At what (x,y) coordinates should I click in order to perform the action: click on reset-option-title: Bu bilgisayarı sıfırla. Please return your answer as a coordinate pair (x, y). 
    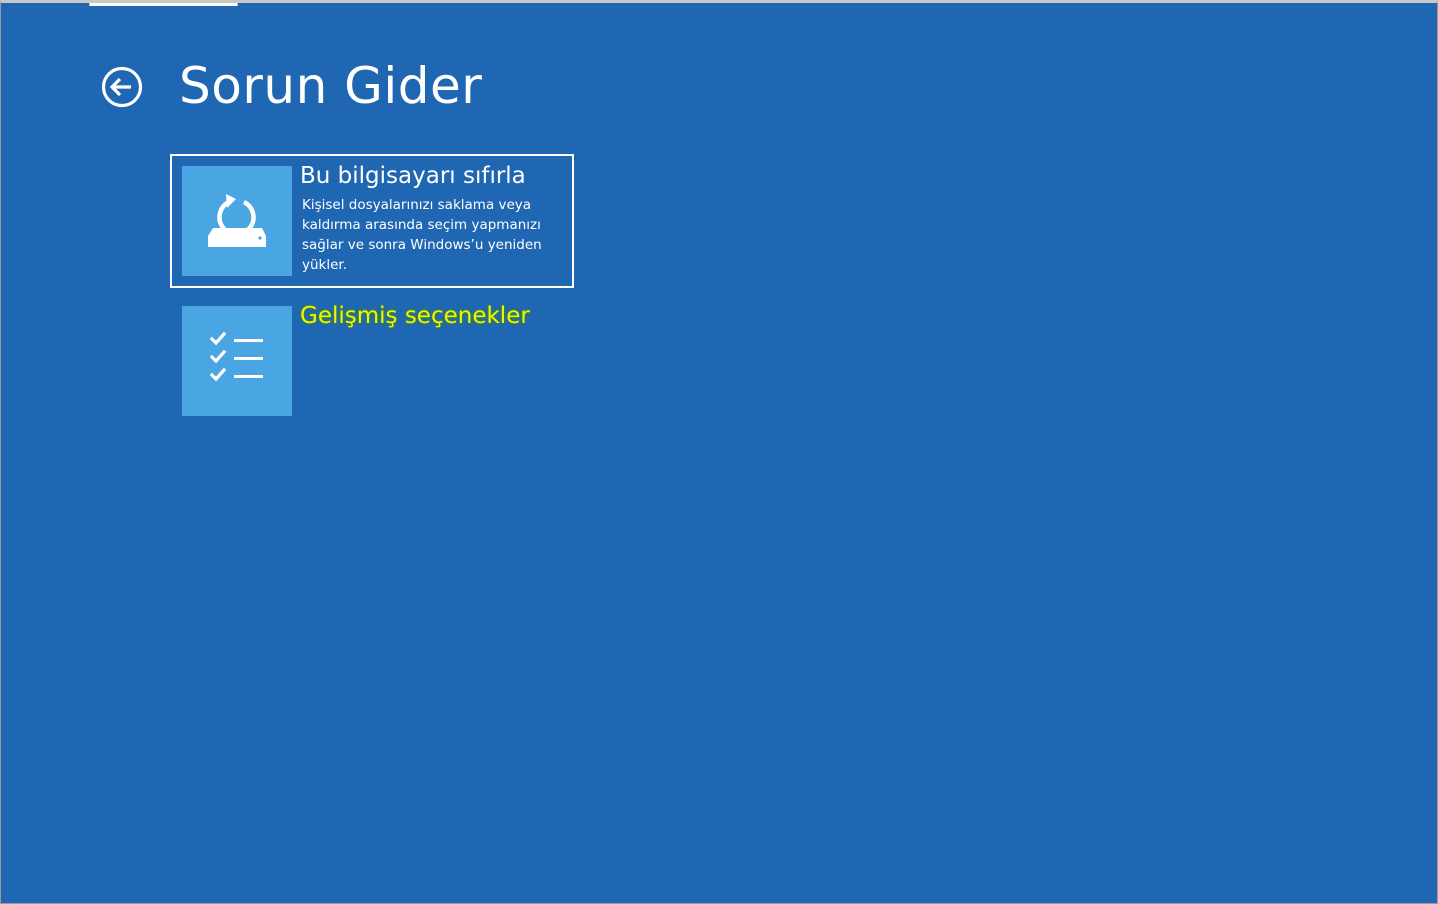
    Looking at the image, I should click on (413, 176).